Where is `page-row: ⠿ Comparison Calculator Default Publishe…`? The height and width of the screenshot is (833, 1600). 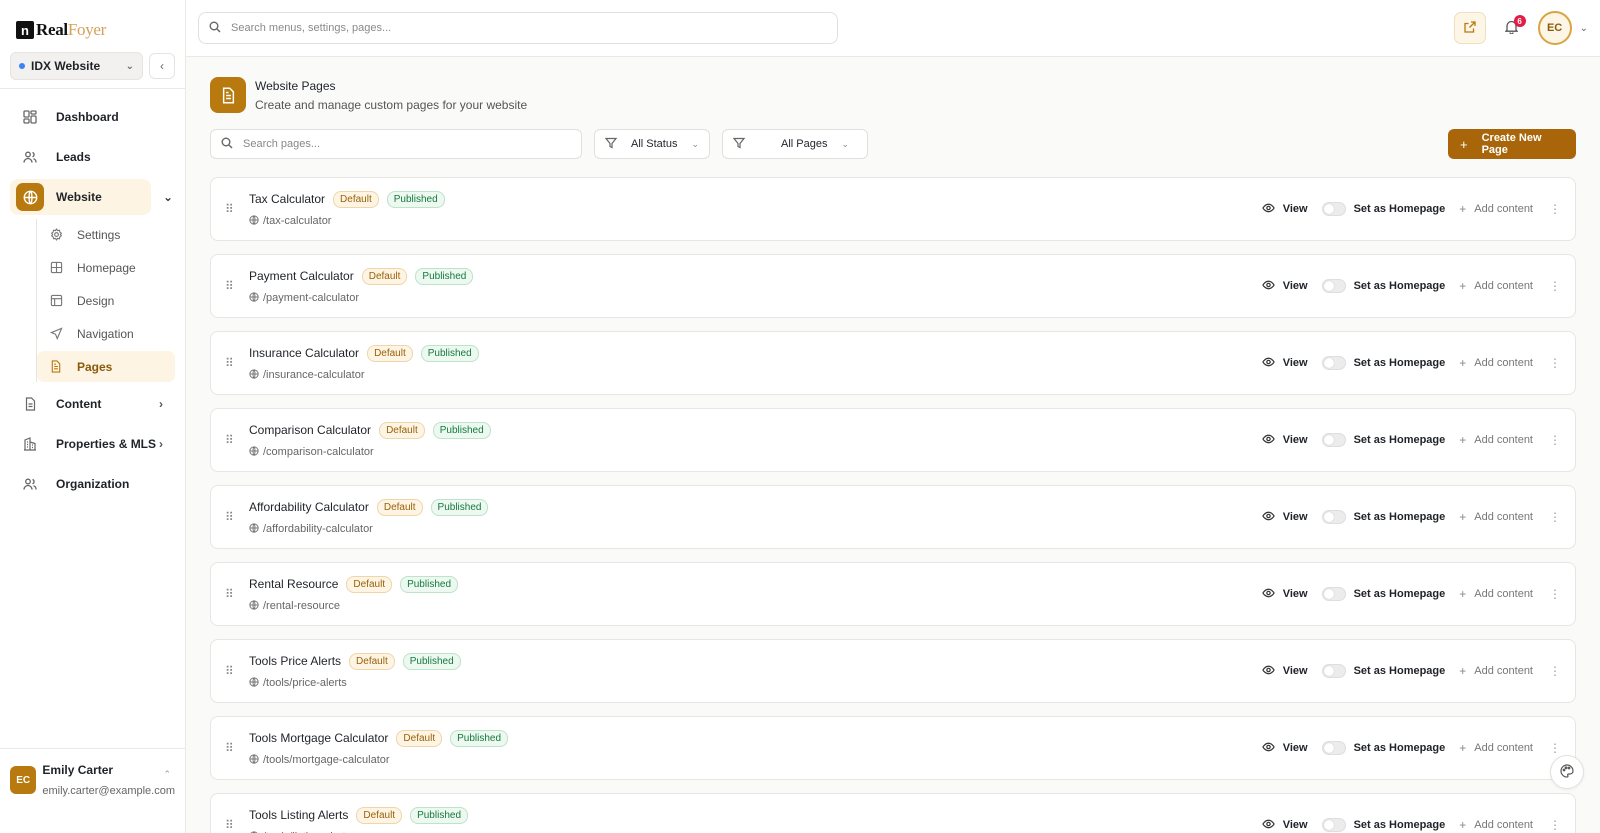
page-row: ⠿ Comparison Calculator Default Publishe… is located at coordinates (893, 440).